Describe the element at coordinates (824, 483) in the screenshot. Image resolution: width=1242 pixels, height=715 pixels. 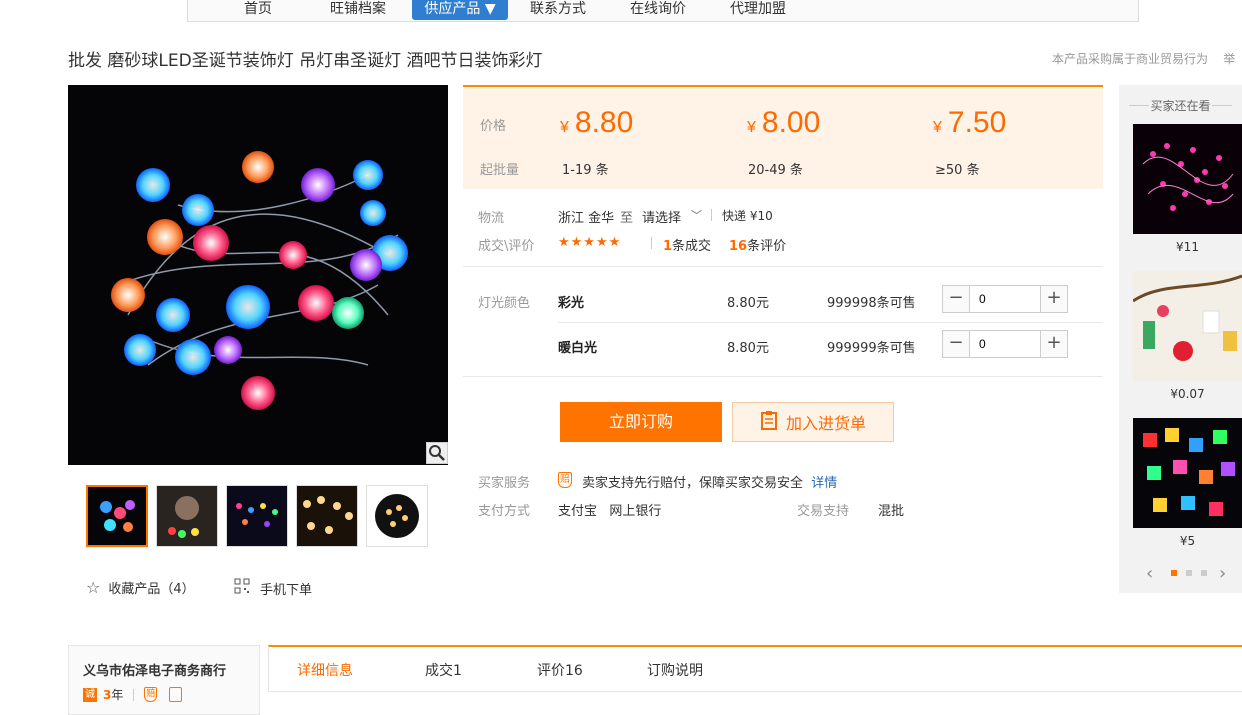
I see `service-details-link: 详情` at that location.